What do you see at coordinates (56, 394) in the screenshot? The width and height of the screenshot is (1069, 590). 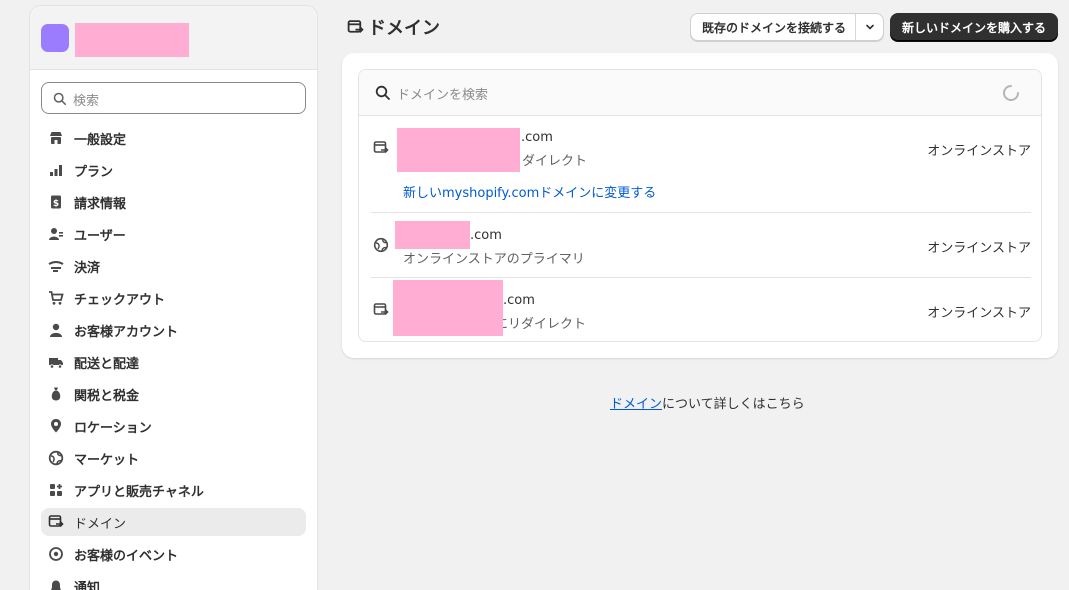 I see `tax-bag-icon` at bounding box center [56, 394].